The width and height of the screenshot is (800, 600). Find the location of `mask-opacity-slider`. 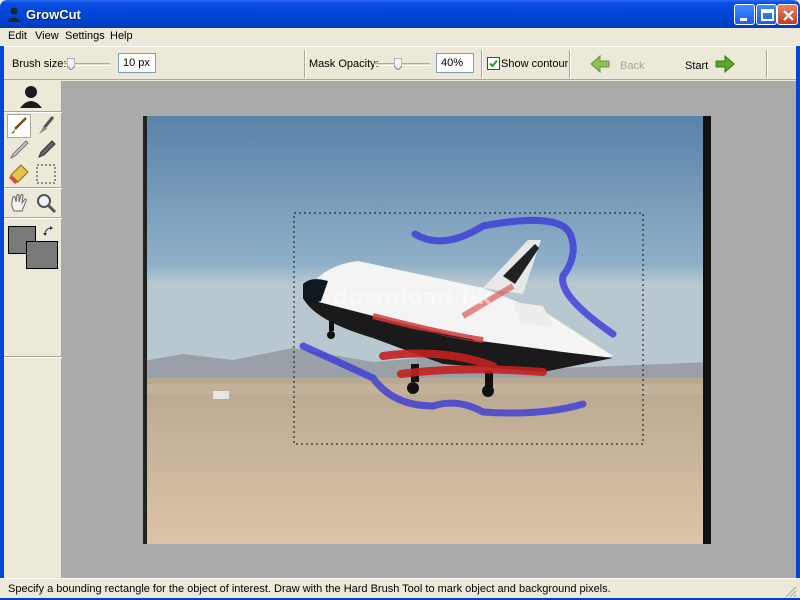

mask-opacity-slider is located at coordinates (402, 64).